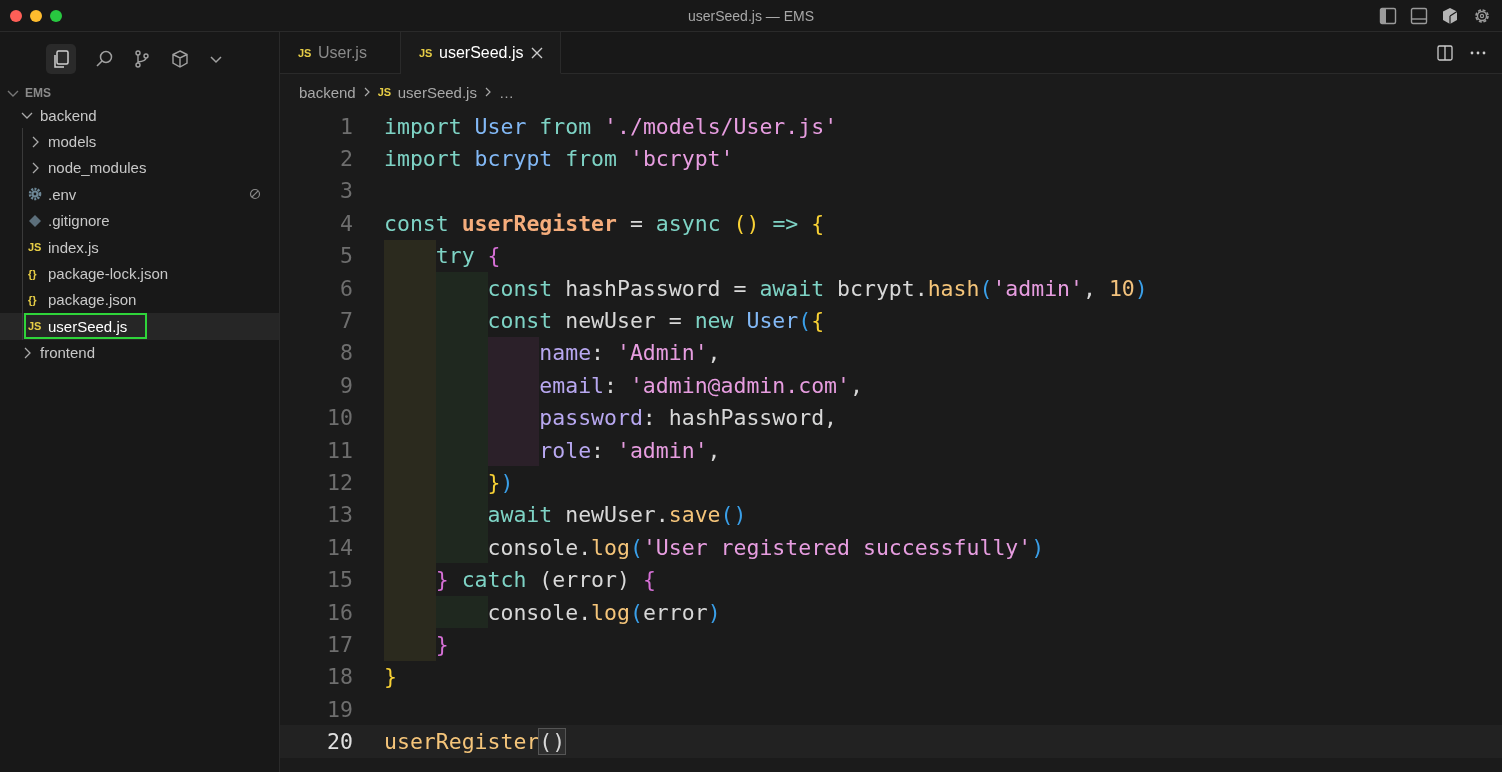 This screenshot has height=772, width=1502. I want to click on line-number: 9, so click(346, 385).